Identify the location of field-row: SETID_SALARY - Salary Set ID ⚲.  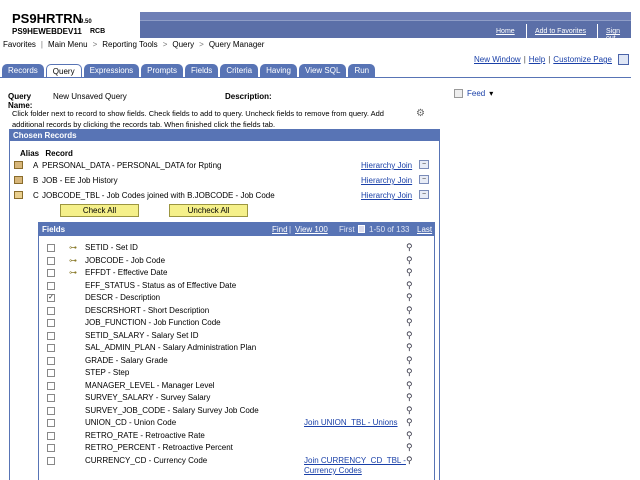
(236, 336).